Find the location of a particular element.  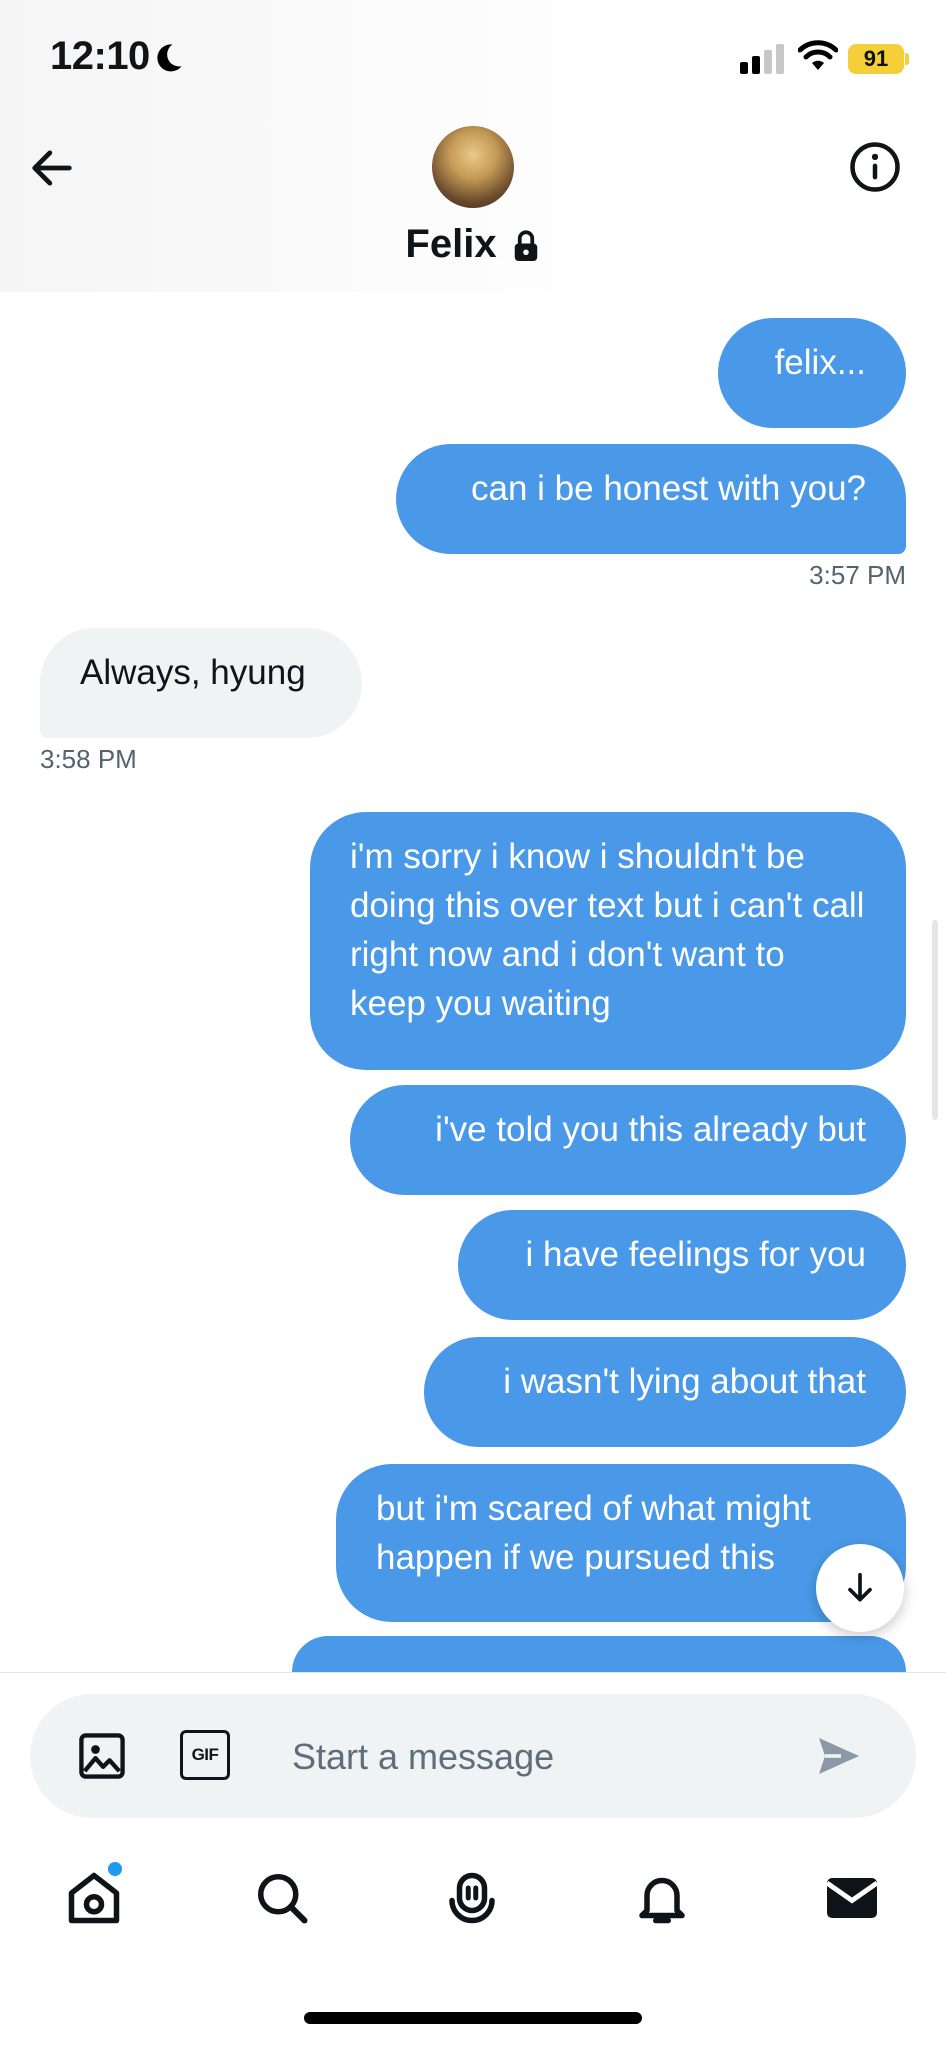

scroll-to-bottom-button is located at coordinates (860, 1588).